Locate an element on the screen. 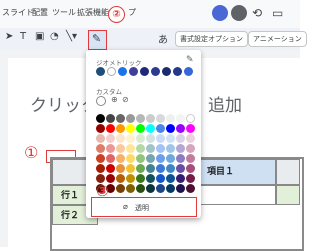 The height and width of the screenshot is (251, 320). transparent-button: ⌀ 透明 is located at coordinates (144, 207).